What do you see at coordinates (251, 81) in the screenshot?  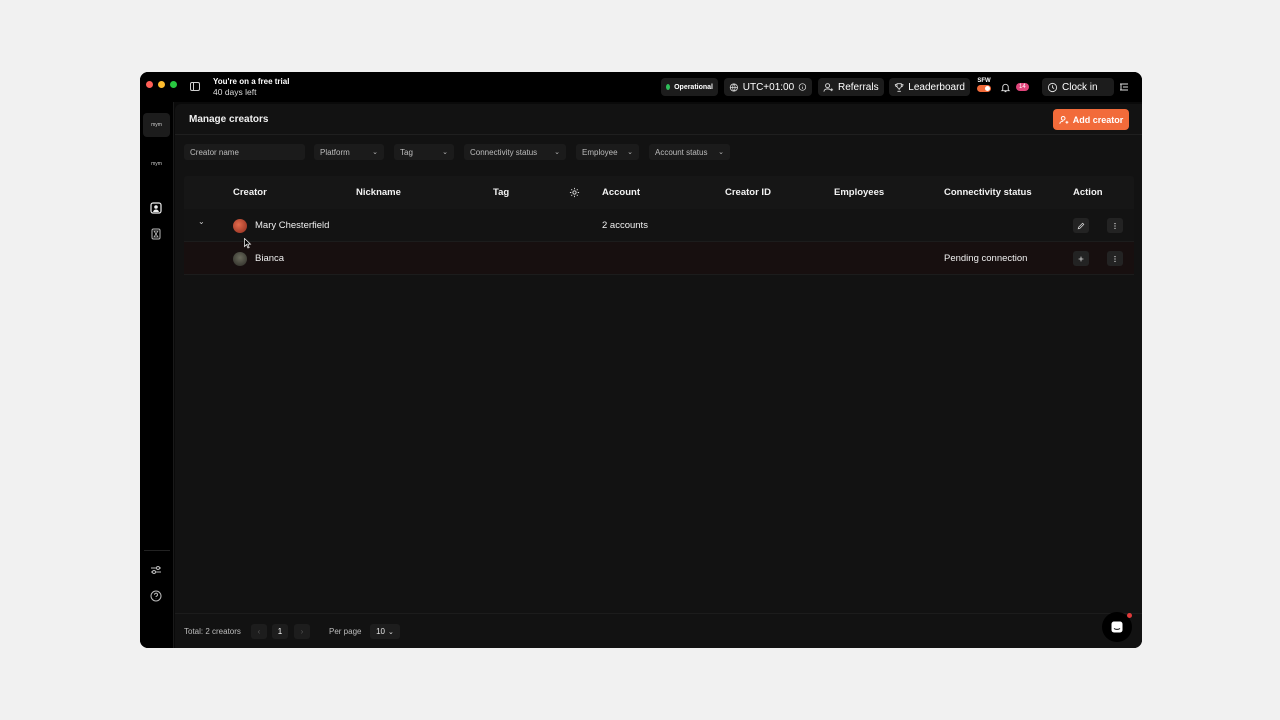 I see `trial-title: You're on a free trial` at bounding box center [251, 81].